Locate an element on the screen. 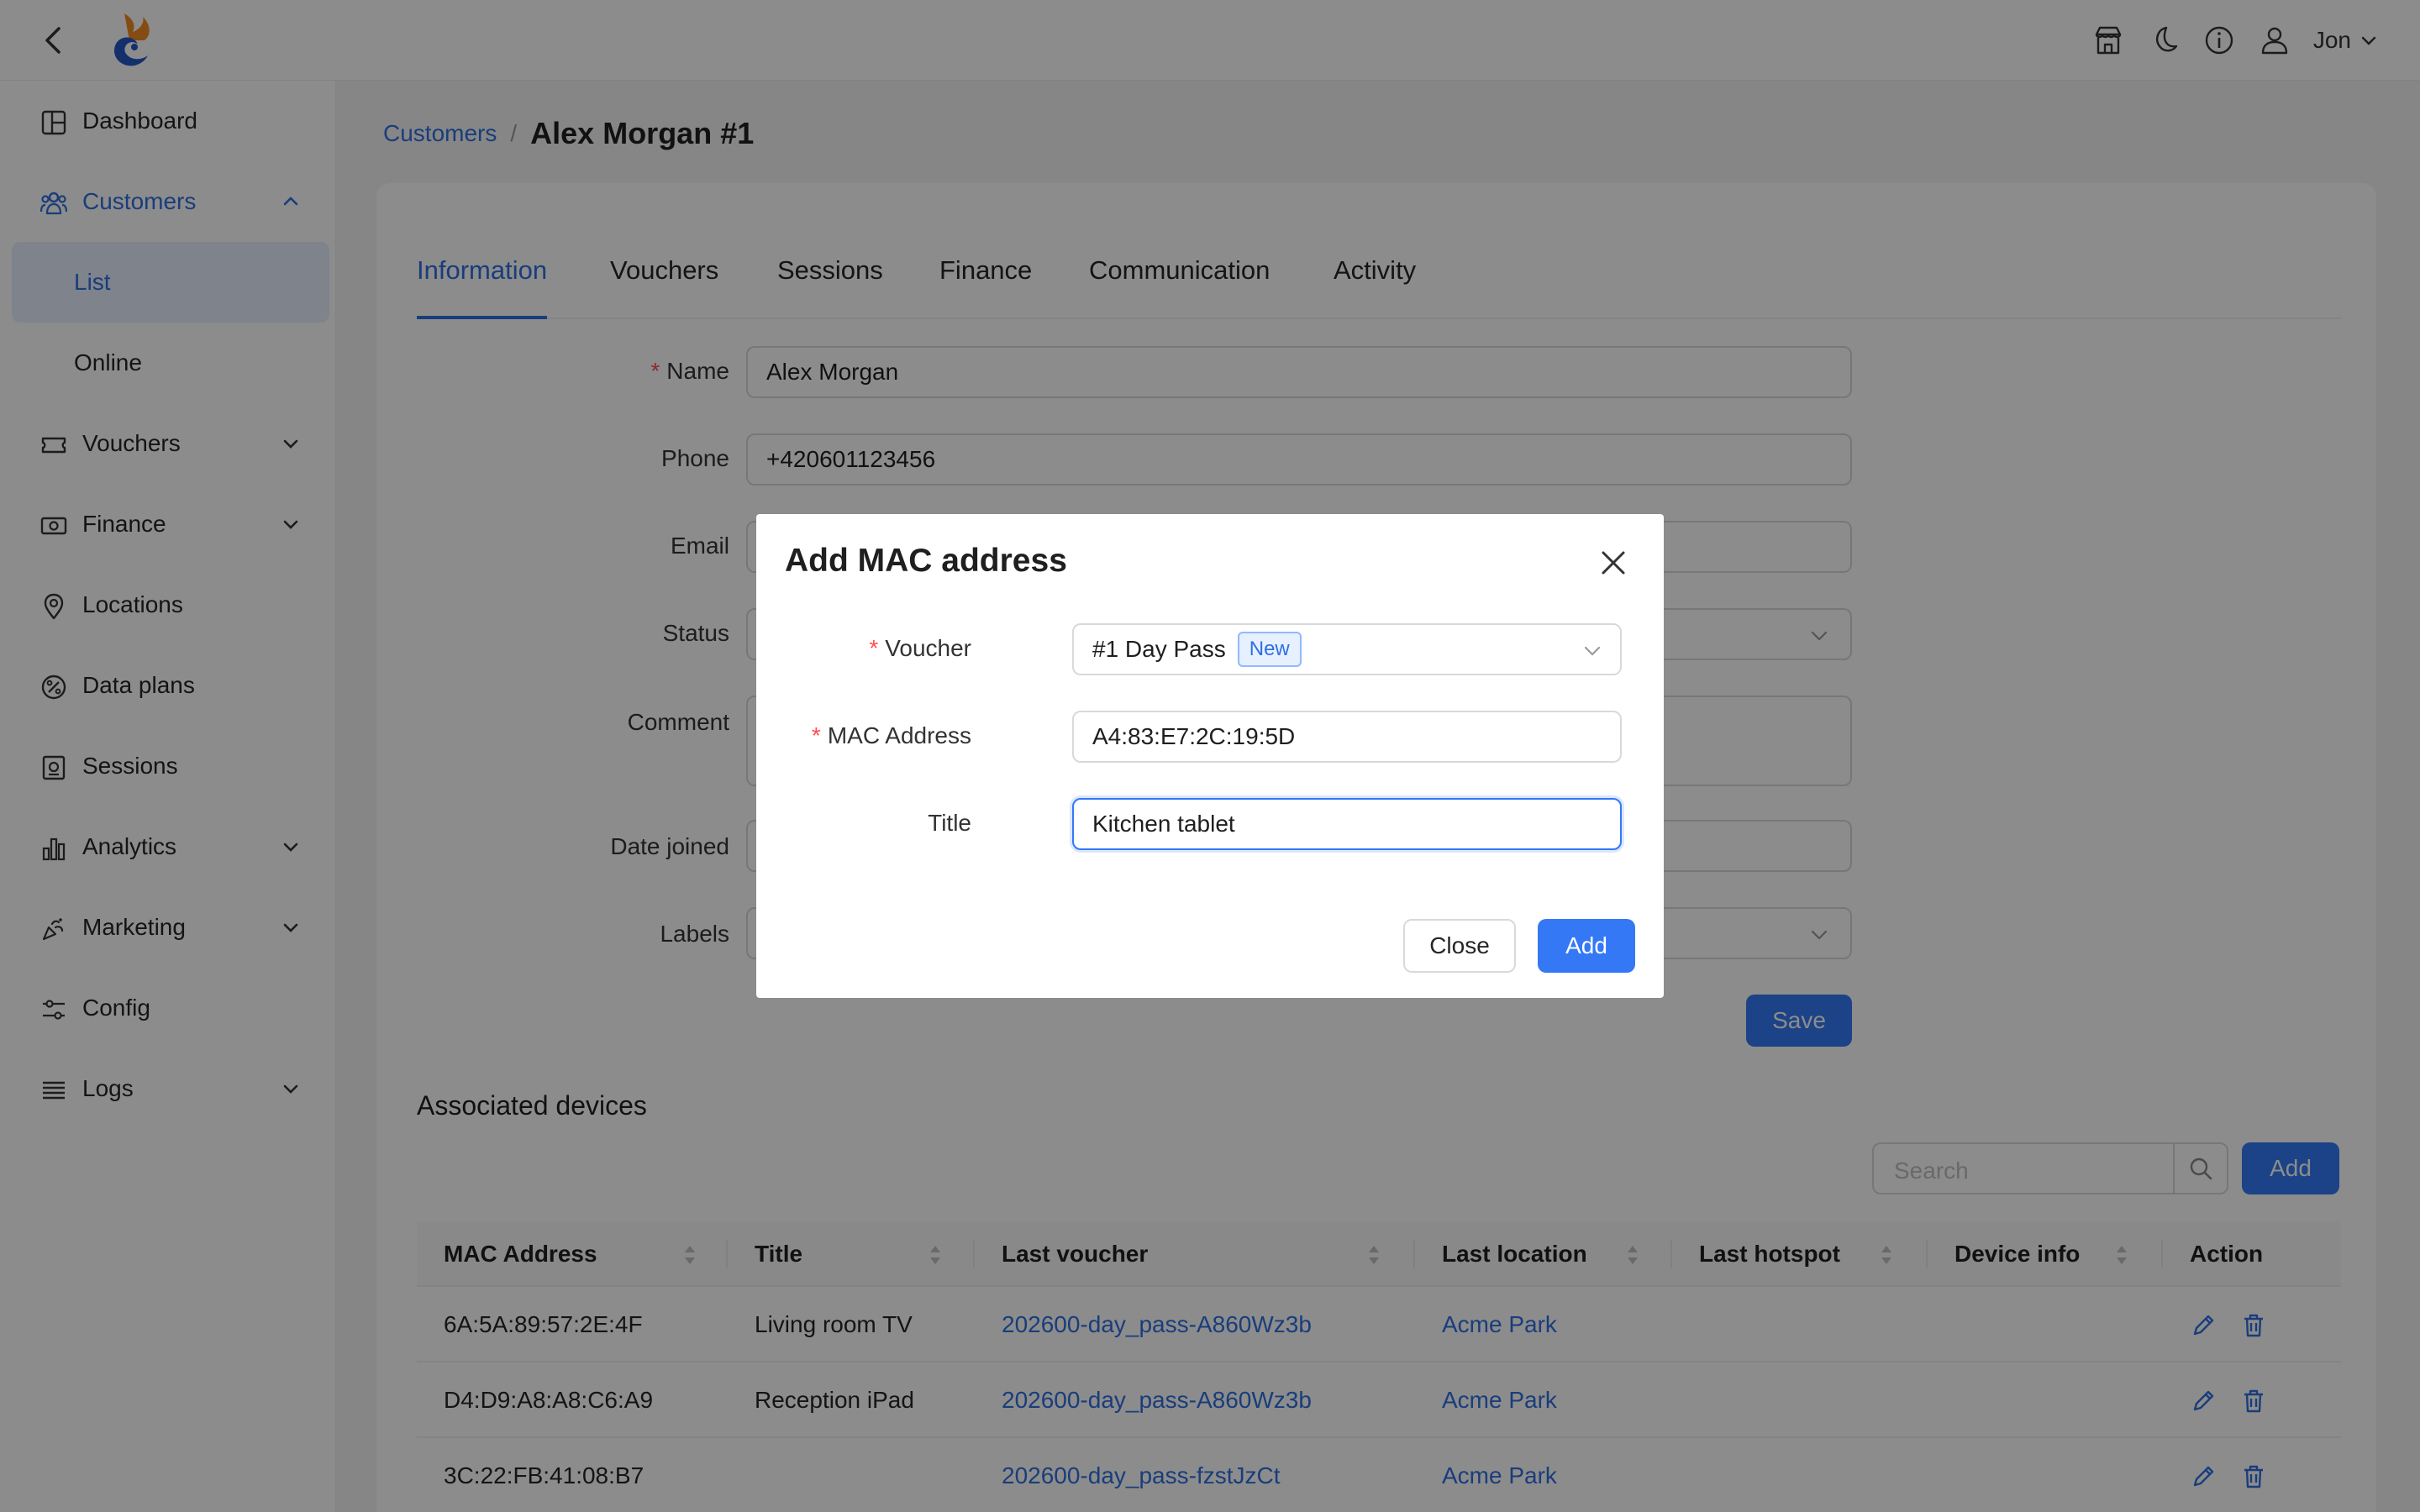 This screenshot has width=2420, height=1512. voucher-value: #1 Day Pass is located at coordinates (1159, 649).